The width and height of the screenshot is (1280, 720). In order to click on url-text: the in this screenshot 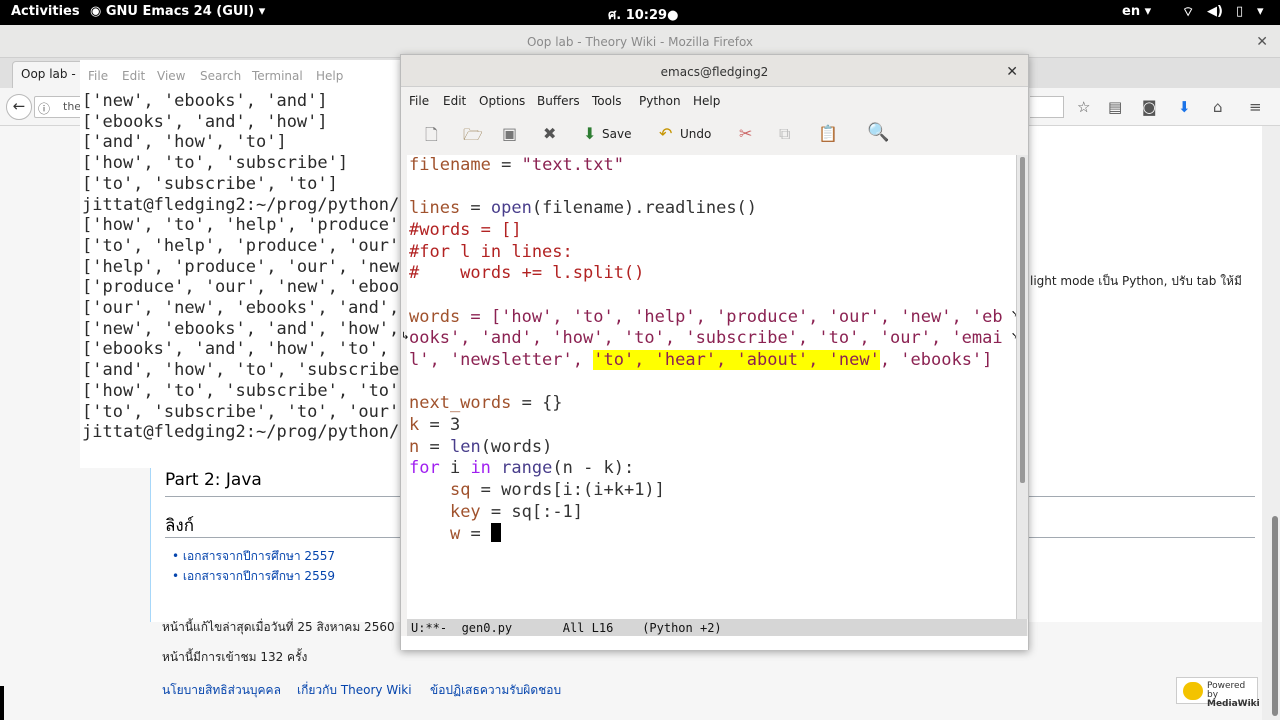, I will do `click(72, 106)`.